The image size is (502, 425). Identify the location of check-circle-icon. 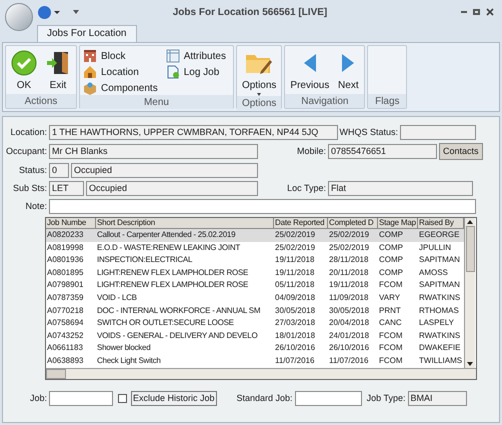
(24, 63).